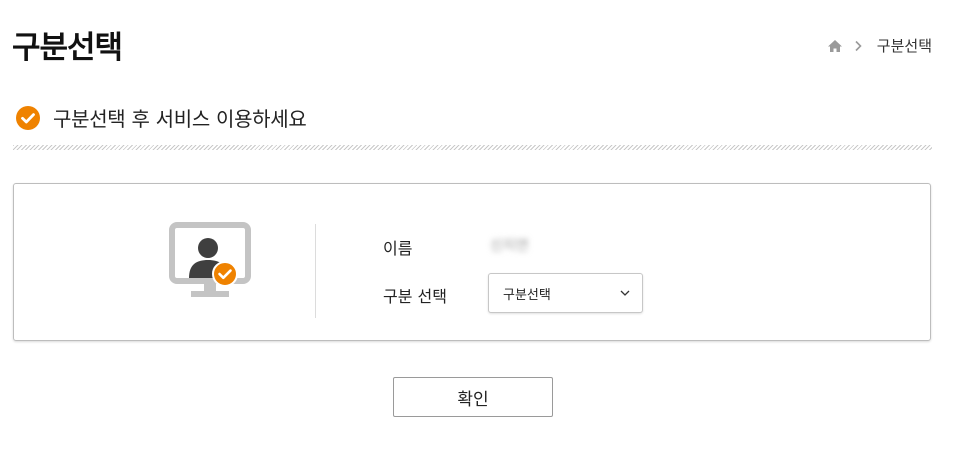 The width and height of the screenshot is (956, 452). I want to click on chevron-right-icon, so click(858, 45).